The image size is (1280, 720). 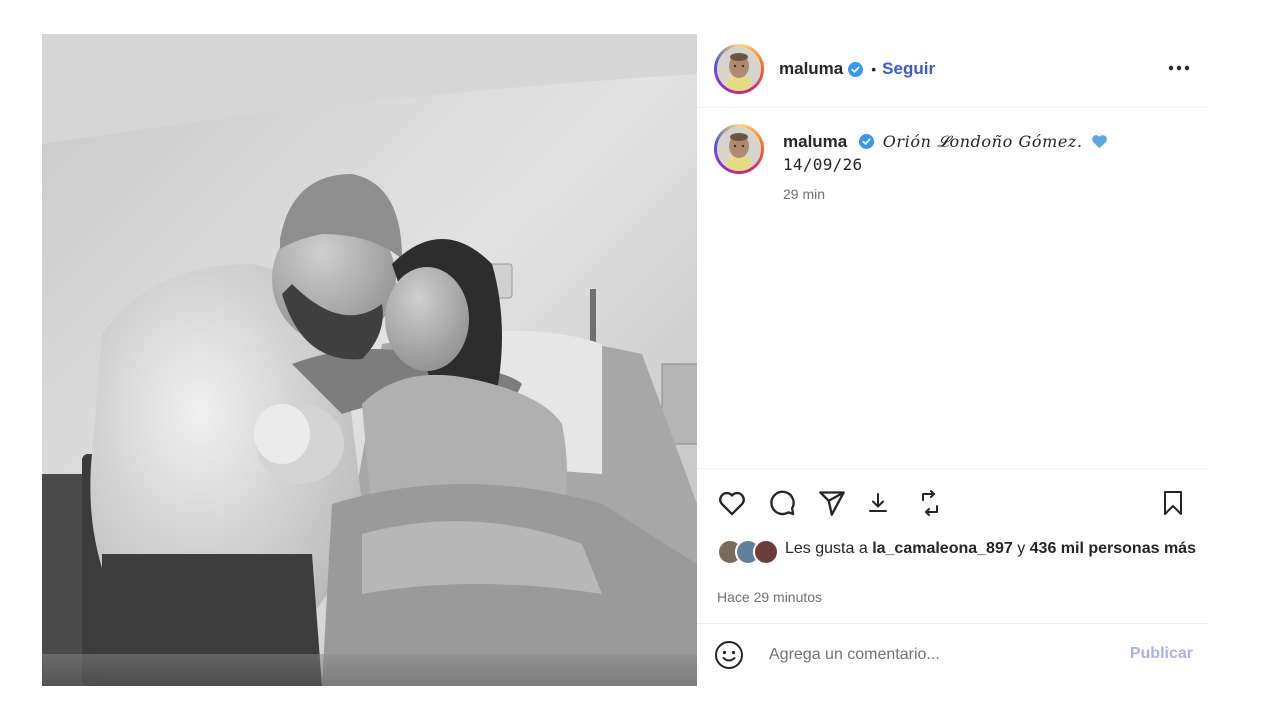 What do you see at coordinates (908, 69) in the screenshot?
I see `follow-button: Seguir` at bounding box center [908, 69].